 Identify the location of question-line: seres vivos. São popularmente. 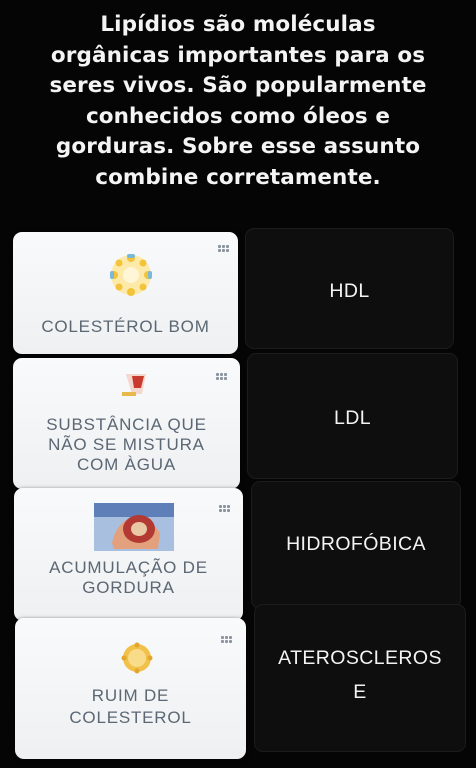
(238, 85).